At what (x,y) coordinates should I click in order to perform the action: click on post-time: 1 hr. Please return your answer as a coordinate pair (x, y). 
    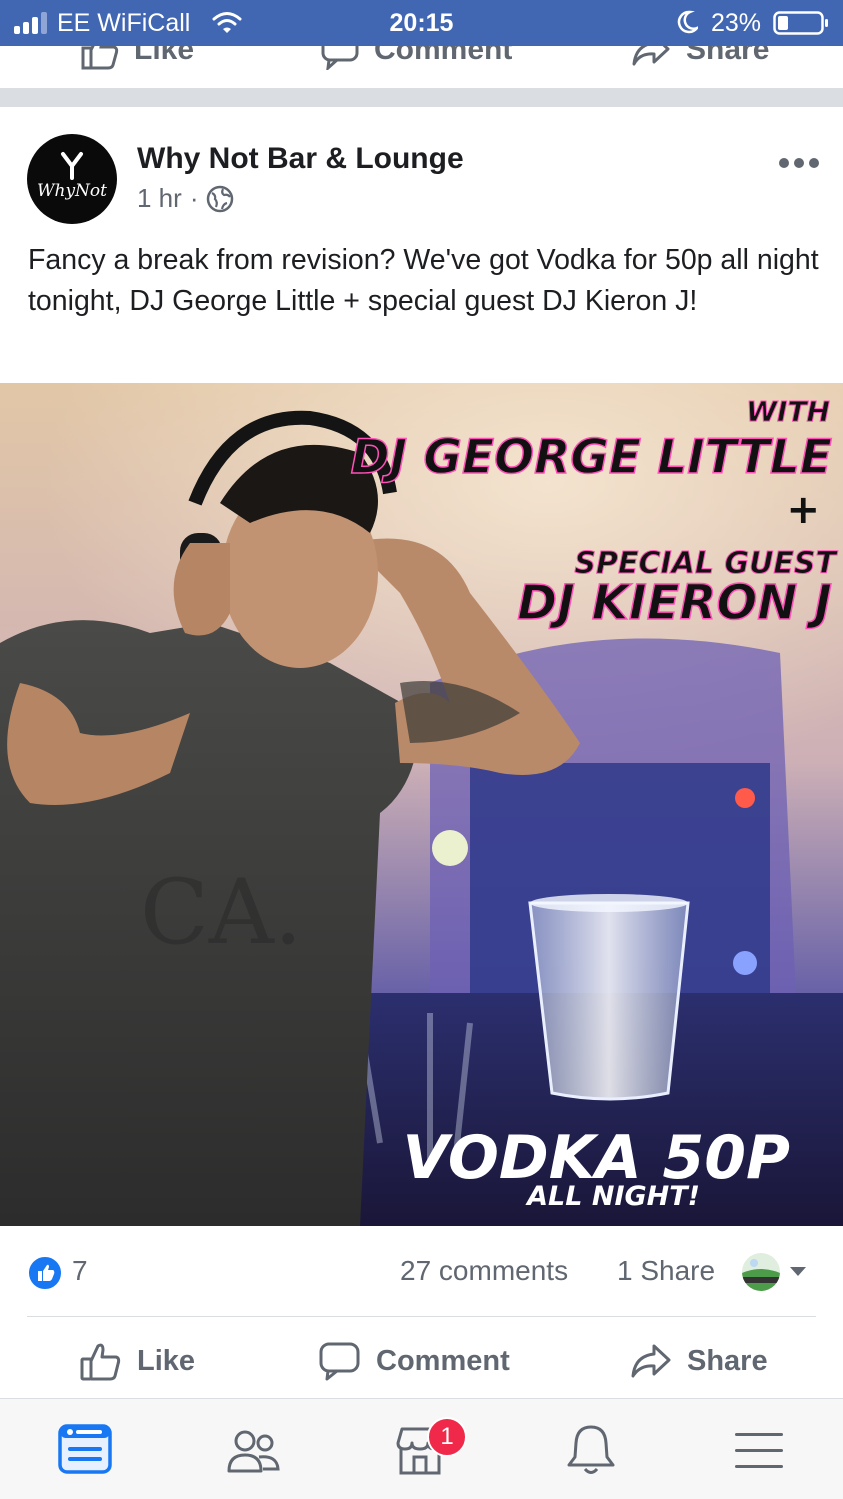
    Looking at the image, I should click on (159, 198).